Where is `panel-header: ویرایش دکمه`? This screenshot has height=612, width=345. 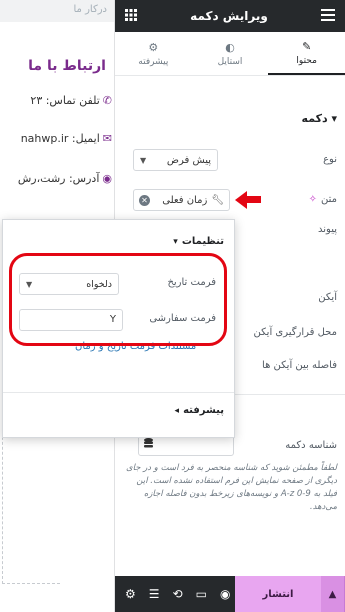
panel-header: ویرایش دکمه is located at coordinates (230, 16).